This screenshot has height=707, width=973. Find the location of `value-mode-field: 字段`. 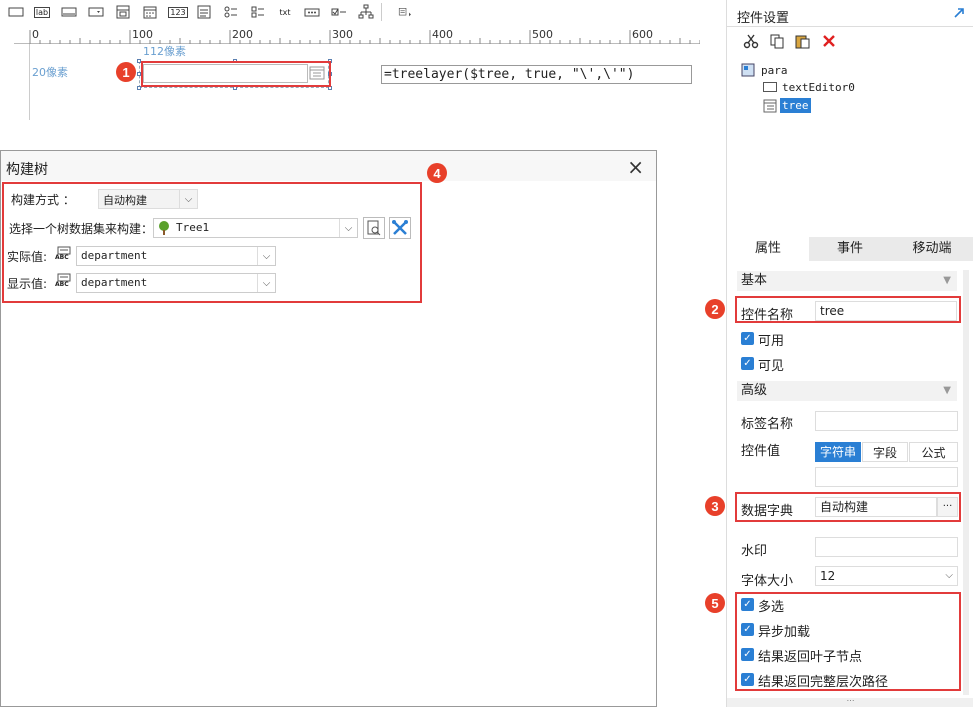

value-mode-field: 字段 is located at coordinates (885, 452).